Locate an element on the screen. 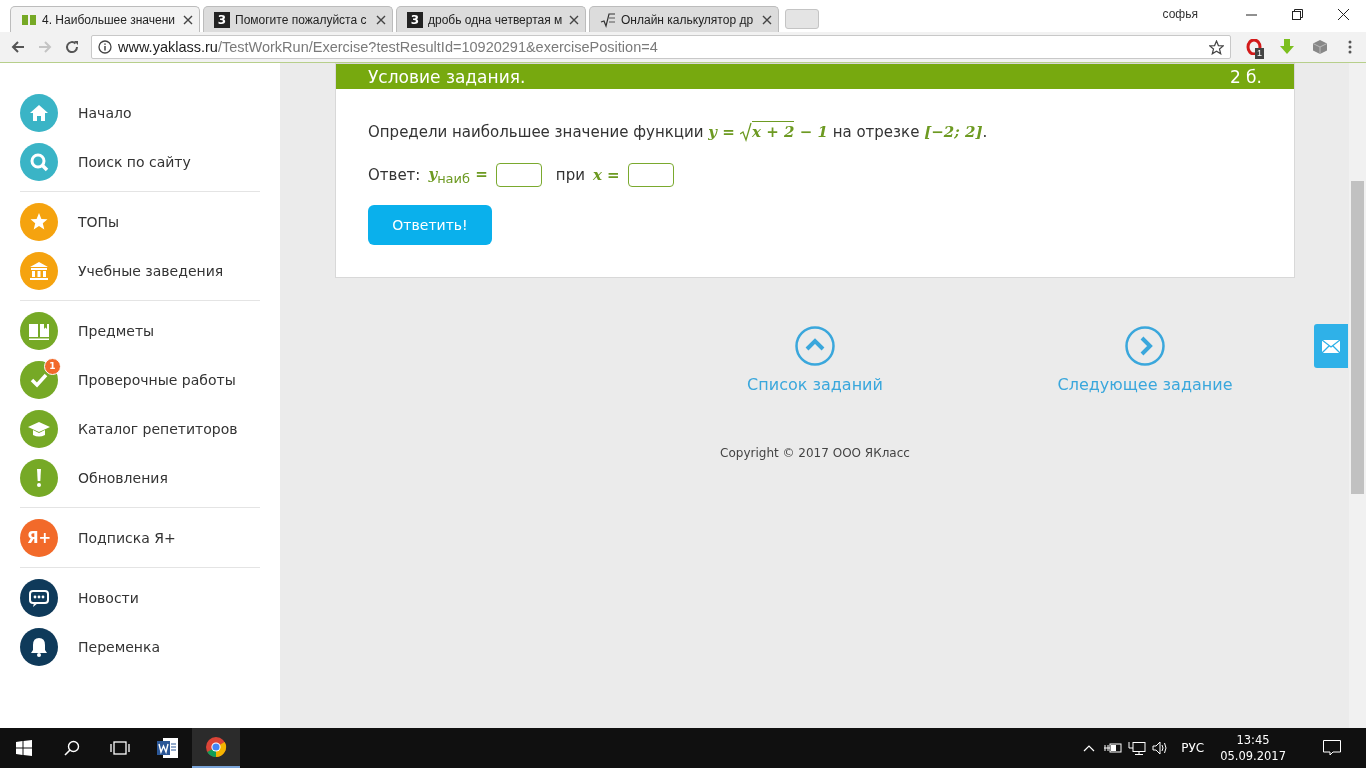 This screenshot has height=768, width=1366. keyboard-language: РУС is located at coordinates (1193, 748).